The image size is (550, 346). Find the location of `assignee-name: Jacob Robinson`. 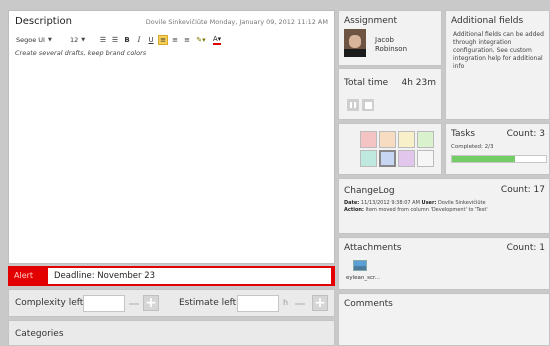

assignee-name: Jacob Robinson is located at coordinates (391, 45).